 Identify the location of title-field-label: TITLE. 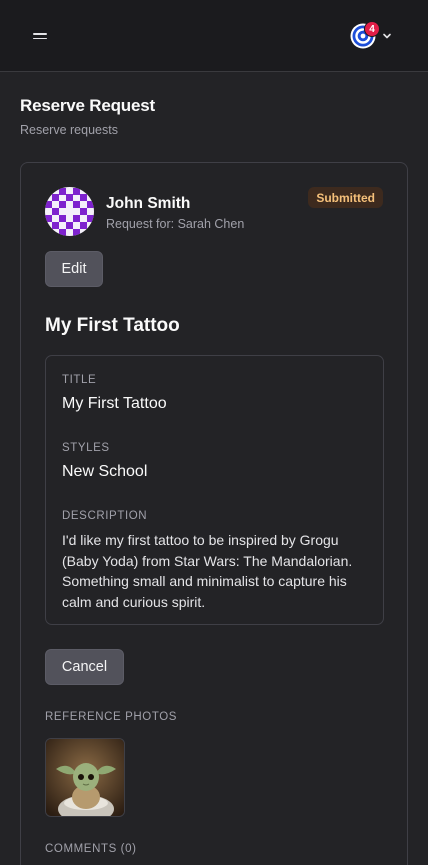
(79, 380).